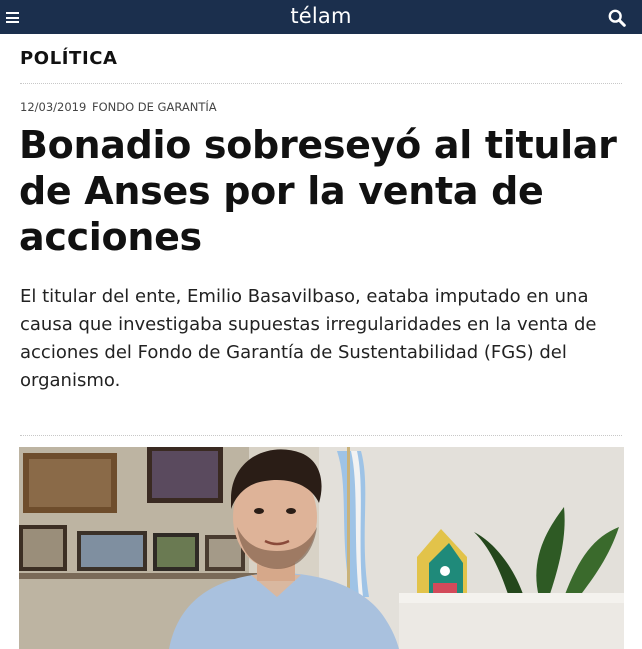 The width and height of the screenshot is (642, 649). What do you see at coordinates (53, 107) in the screenshot?
I see `article-date: 12/03/2019` at bounding box center [53, 107].